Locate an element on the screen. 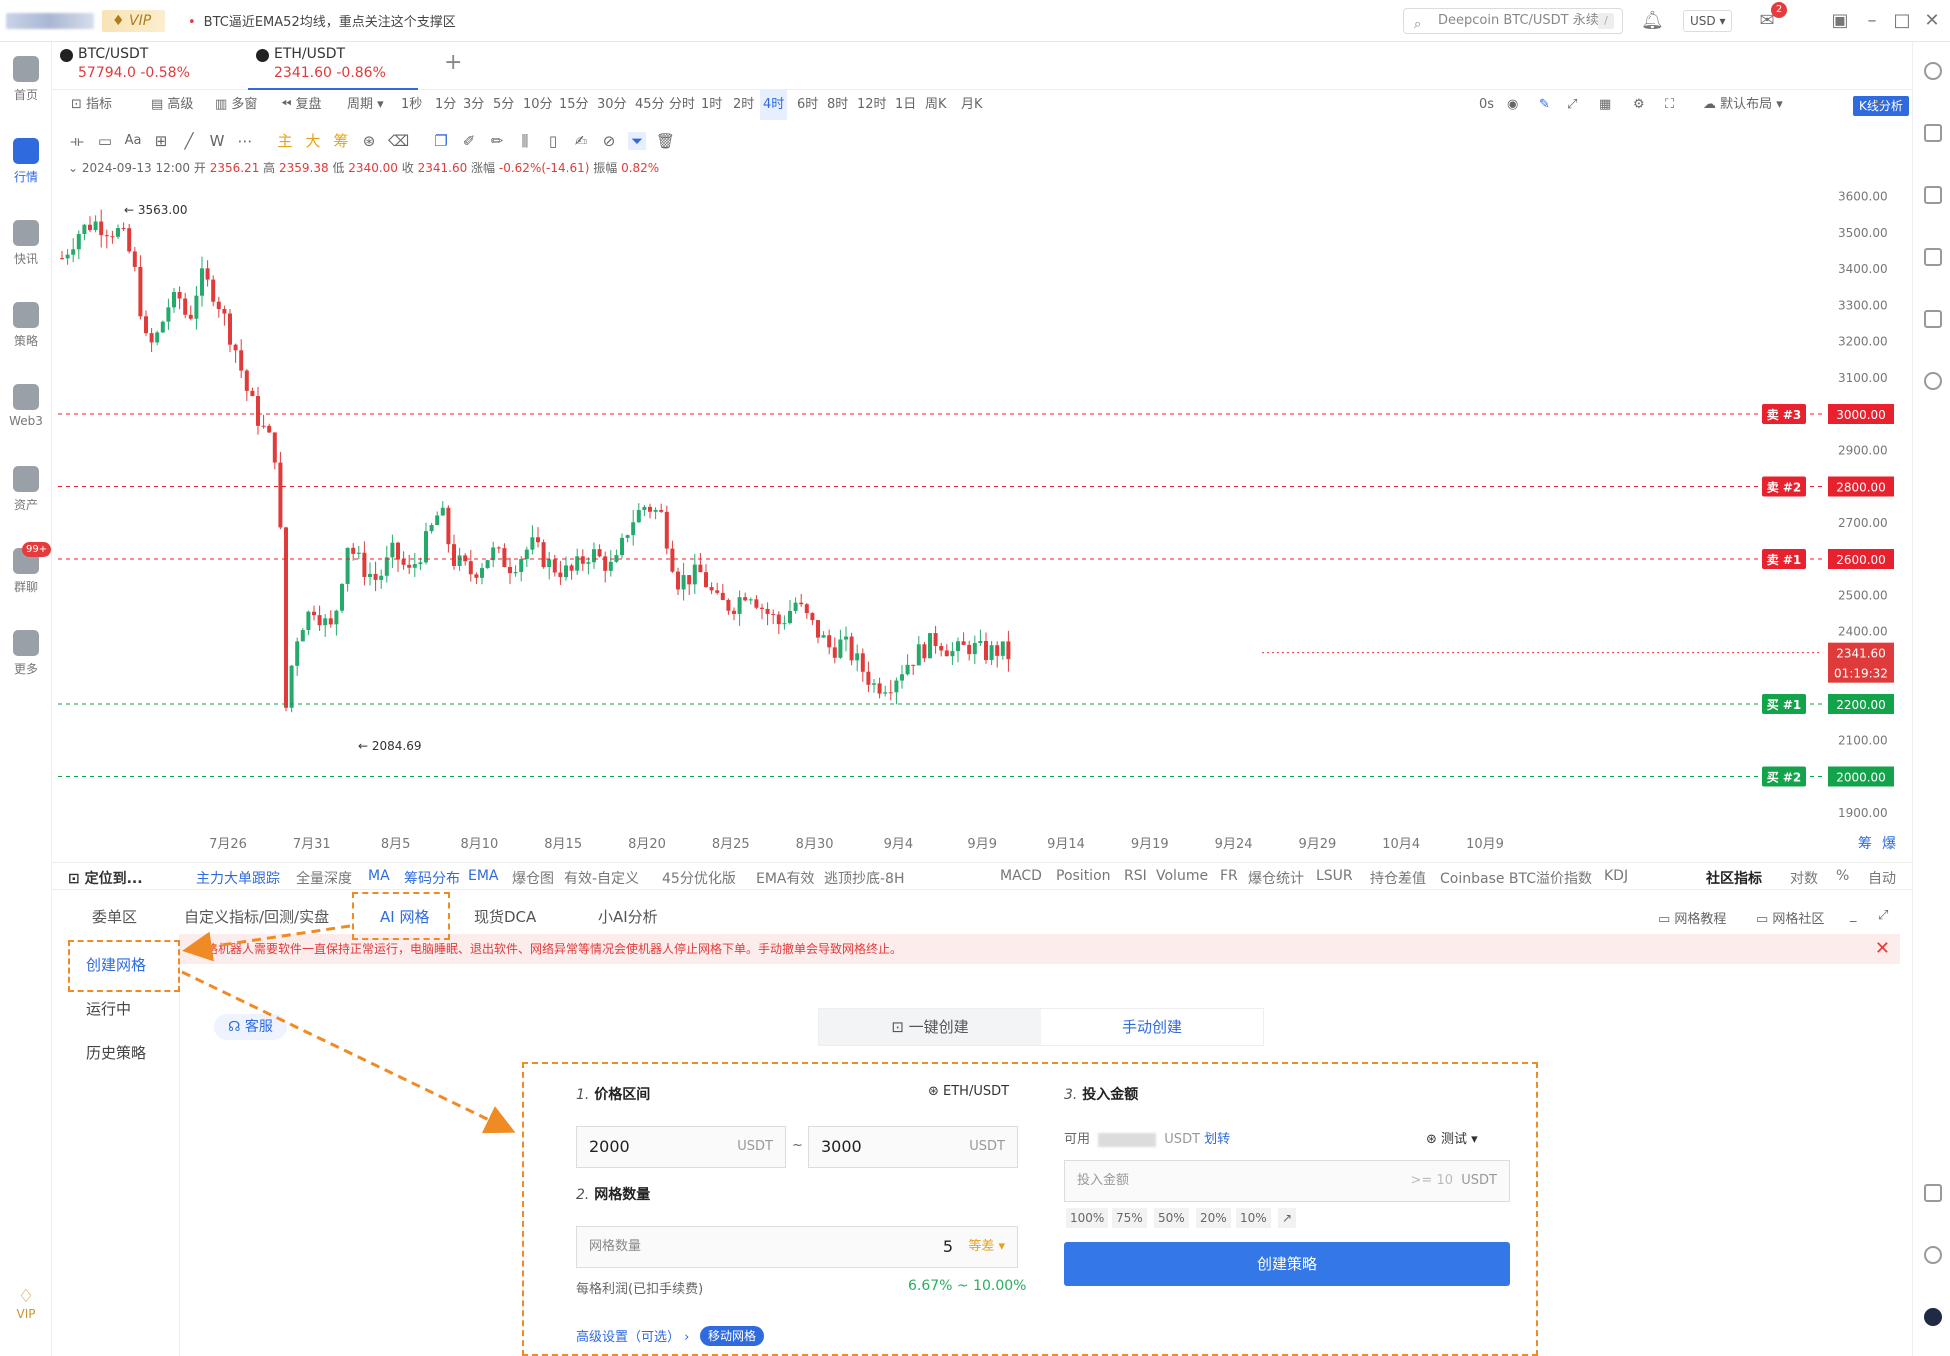  annotation-arrows is located at coordinates (348, 1029).